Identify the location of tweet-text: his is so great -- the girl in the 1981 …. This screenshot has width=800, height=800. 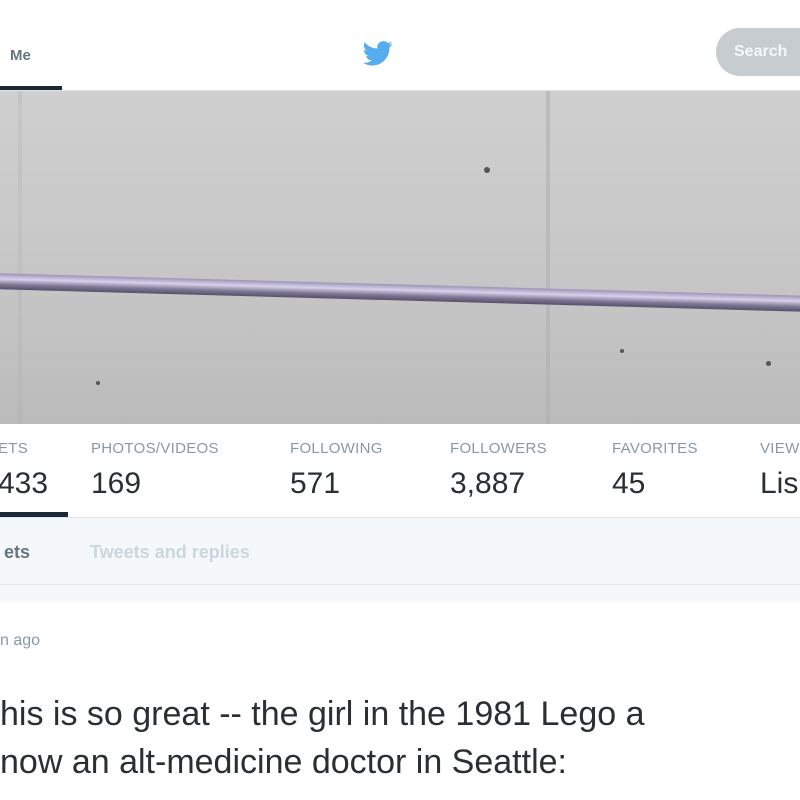
(400, 738).